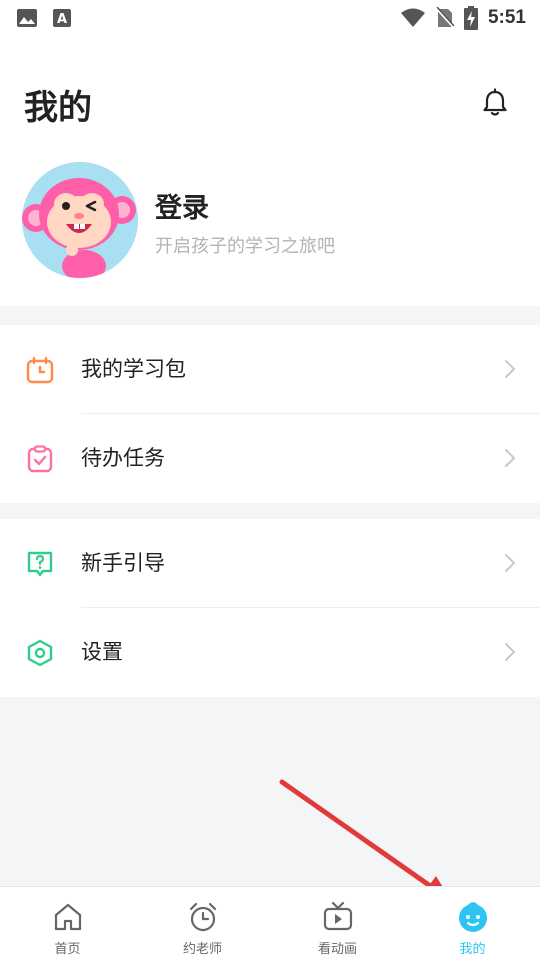  I want to click on svg-text: A, so click(62, 19).